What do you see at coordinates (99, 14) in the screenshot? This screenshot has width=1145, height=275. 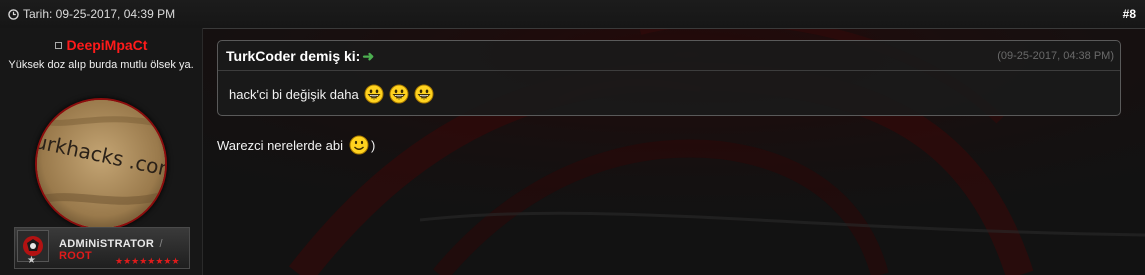 I see `post-date-text: Tarih: 09-25-2017, 04:39 PM` at bounding box center [99, 14].